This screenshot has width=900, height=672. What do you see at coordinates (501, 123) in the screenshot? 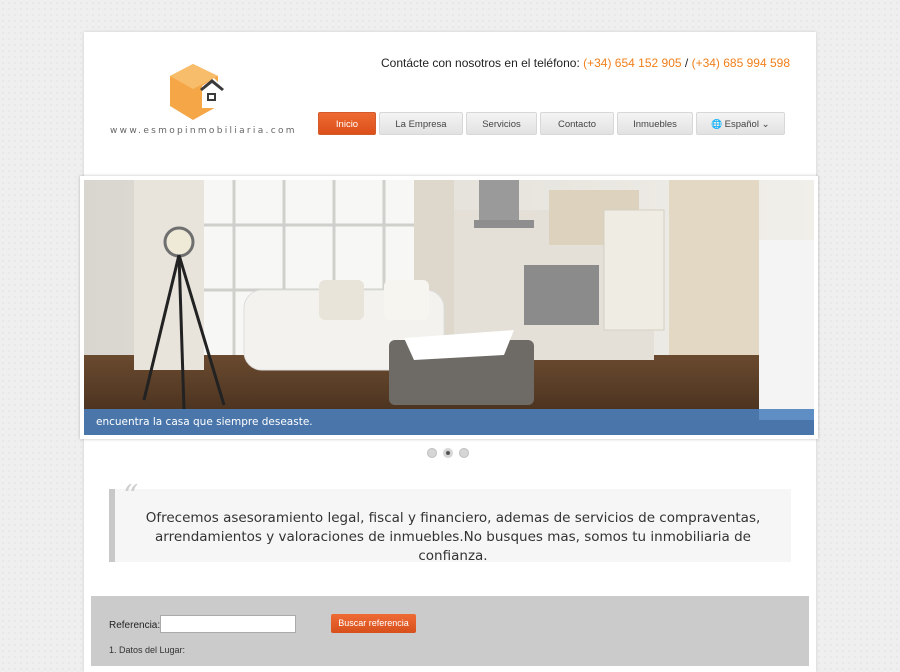
I see `nav-item-servicios: Servicios` at bounding box center [501, 123].